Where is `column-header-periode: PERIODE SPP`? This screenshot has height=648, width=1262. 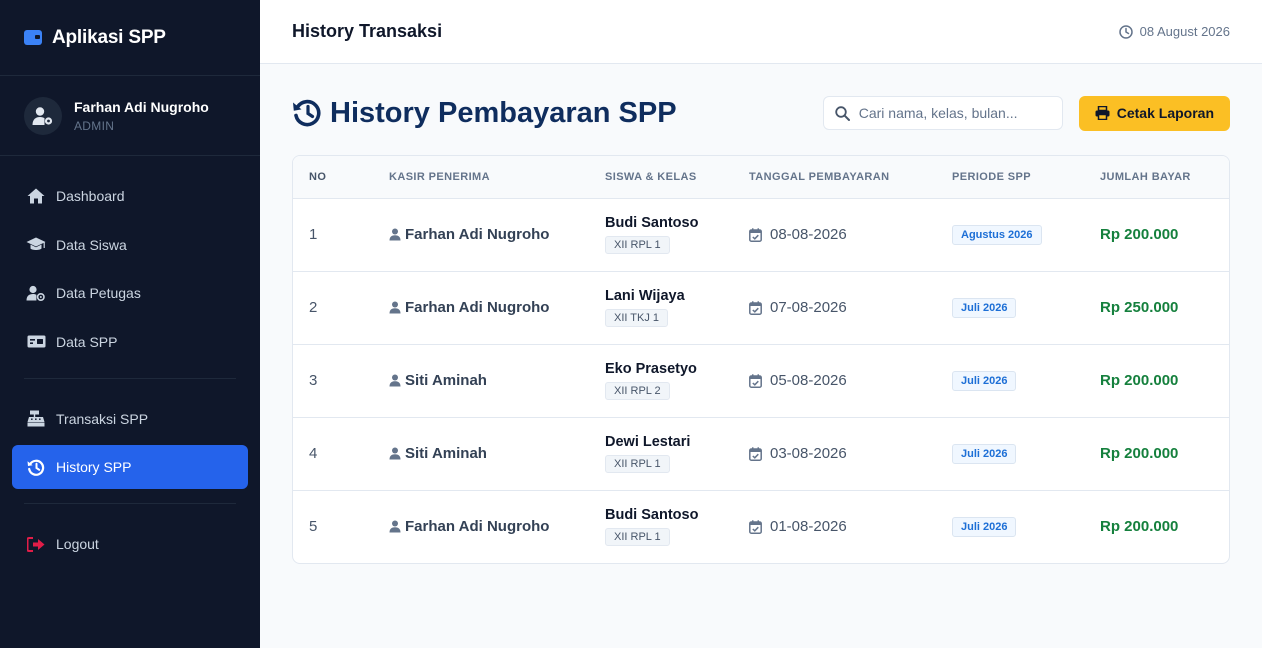 column-header-periode: PERIODE SPP is located at coordinates (1026, 177).